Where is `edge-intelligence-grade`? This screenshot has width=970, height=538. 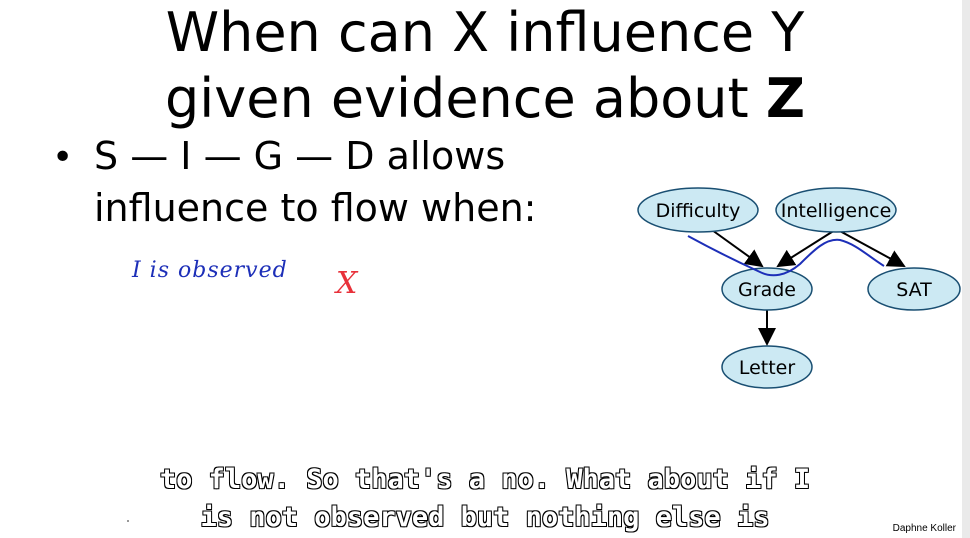 edge-intelligence-grade is located at coordinates (806, 248).